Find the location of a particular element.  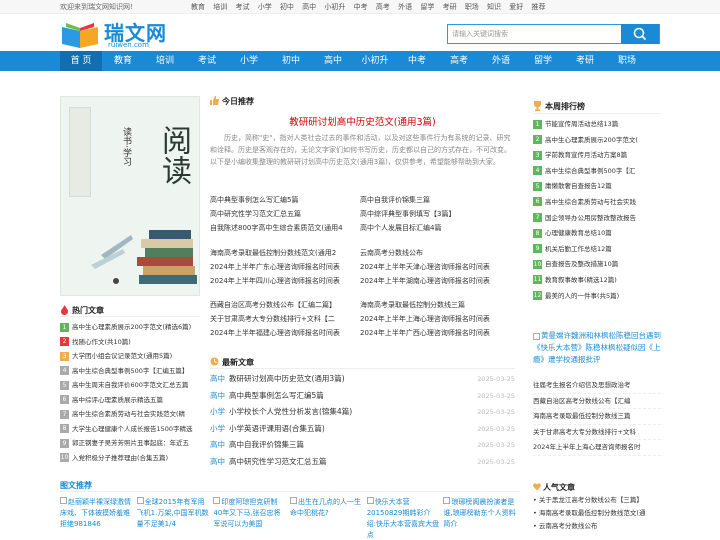

top-link: 考试 is located at coordinates (242, 7).